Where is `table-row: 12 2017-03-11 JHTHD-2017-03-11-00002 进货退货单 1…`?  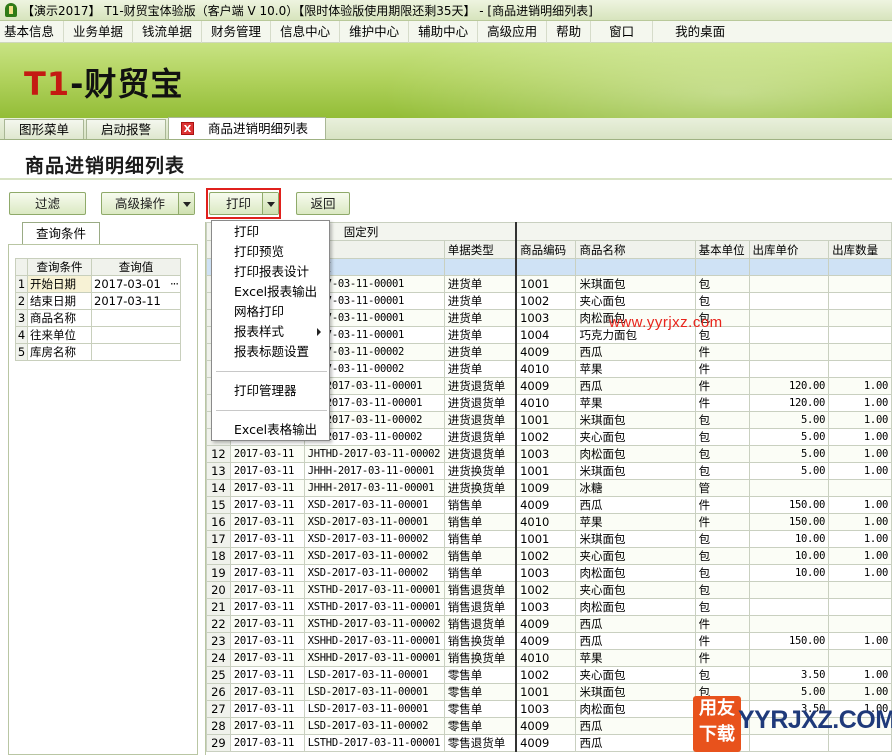
table-row: 12 2017-03-11 JHTHD-2017-03-11-00002 进货退货单 1… is located at coordinates (549, 454).